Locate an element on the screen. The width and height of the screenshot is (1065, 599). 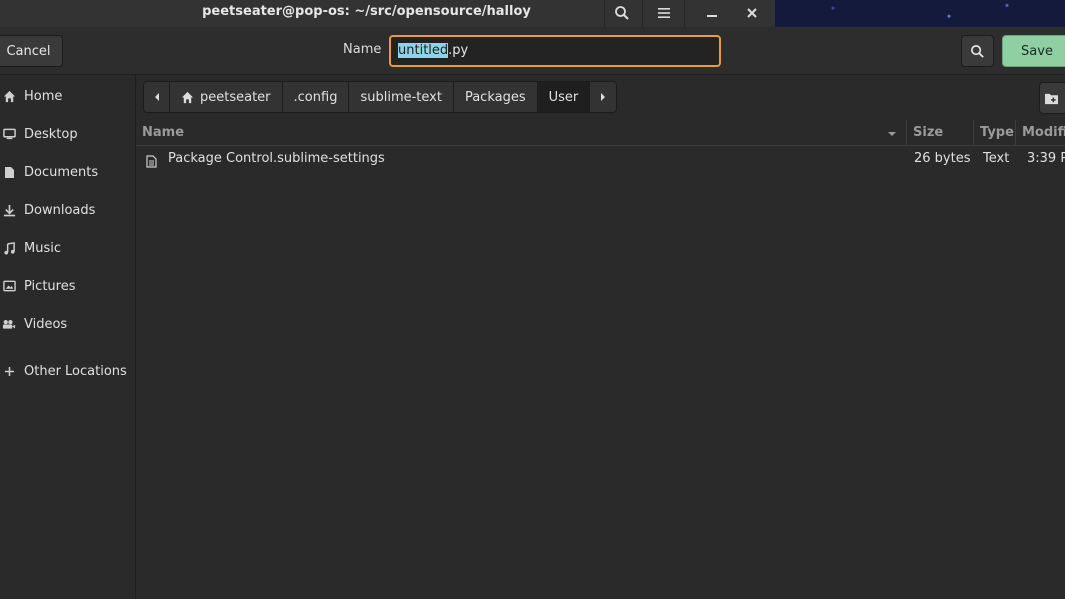
chevron-left-icon is located at coordinates (156, 97).